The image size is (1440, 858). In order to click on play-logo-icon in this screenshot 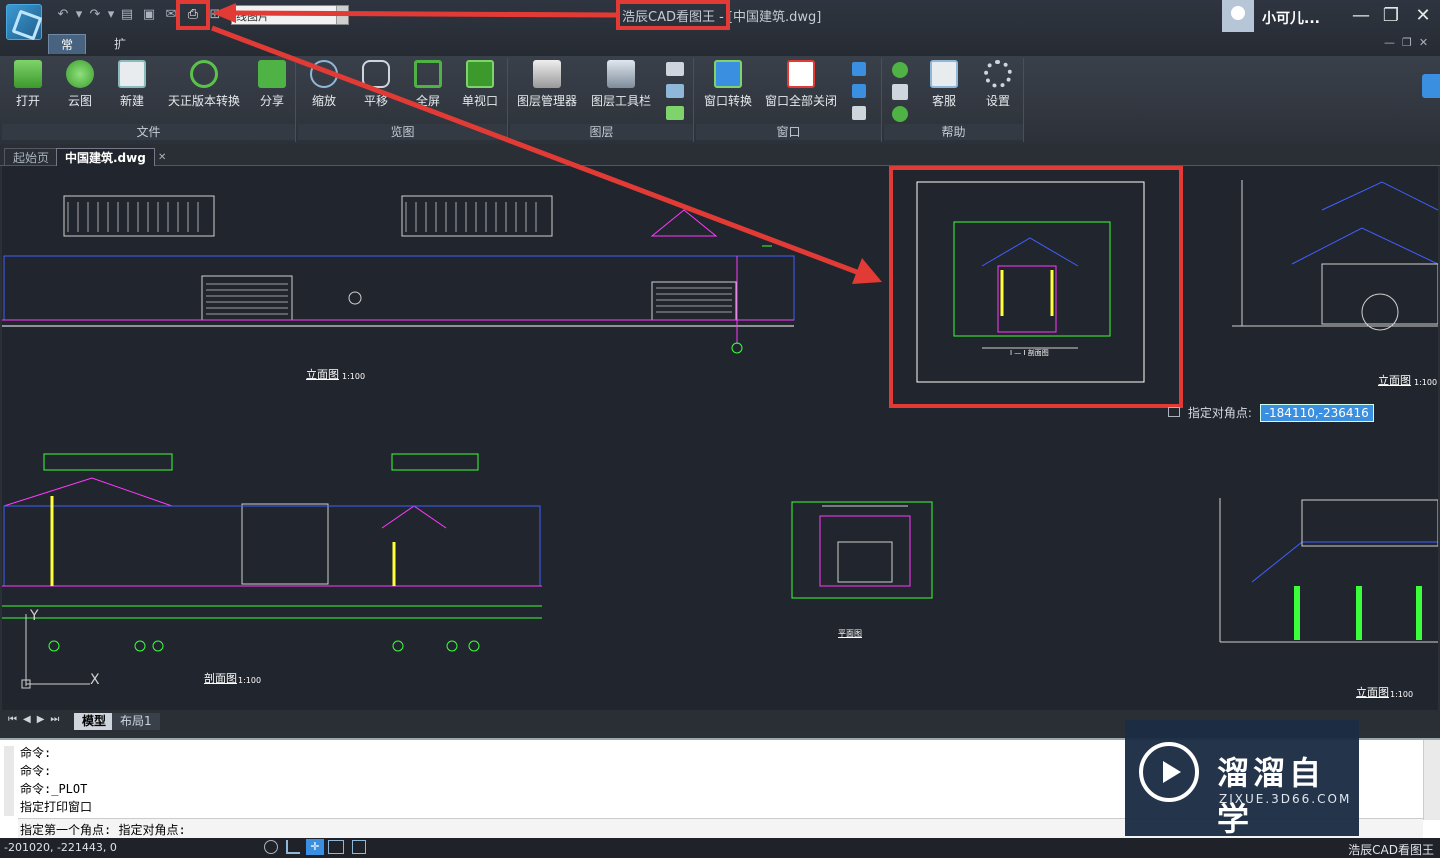, I will do `click(1169, 772)`.